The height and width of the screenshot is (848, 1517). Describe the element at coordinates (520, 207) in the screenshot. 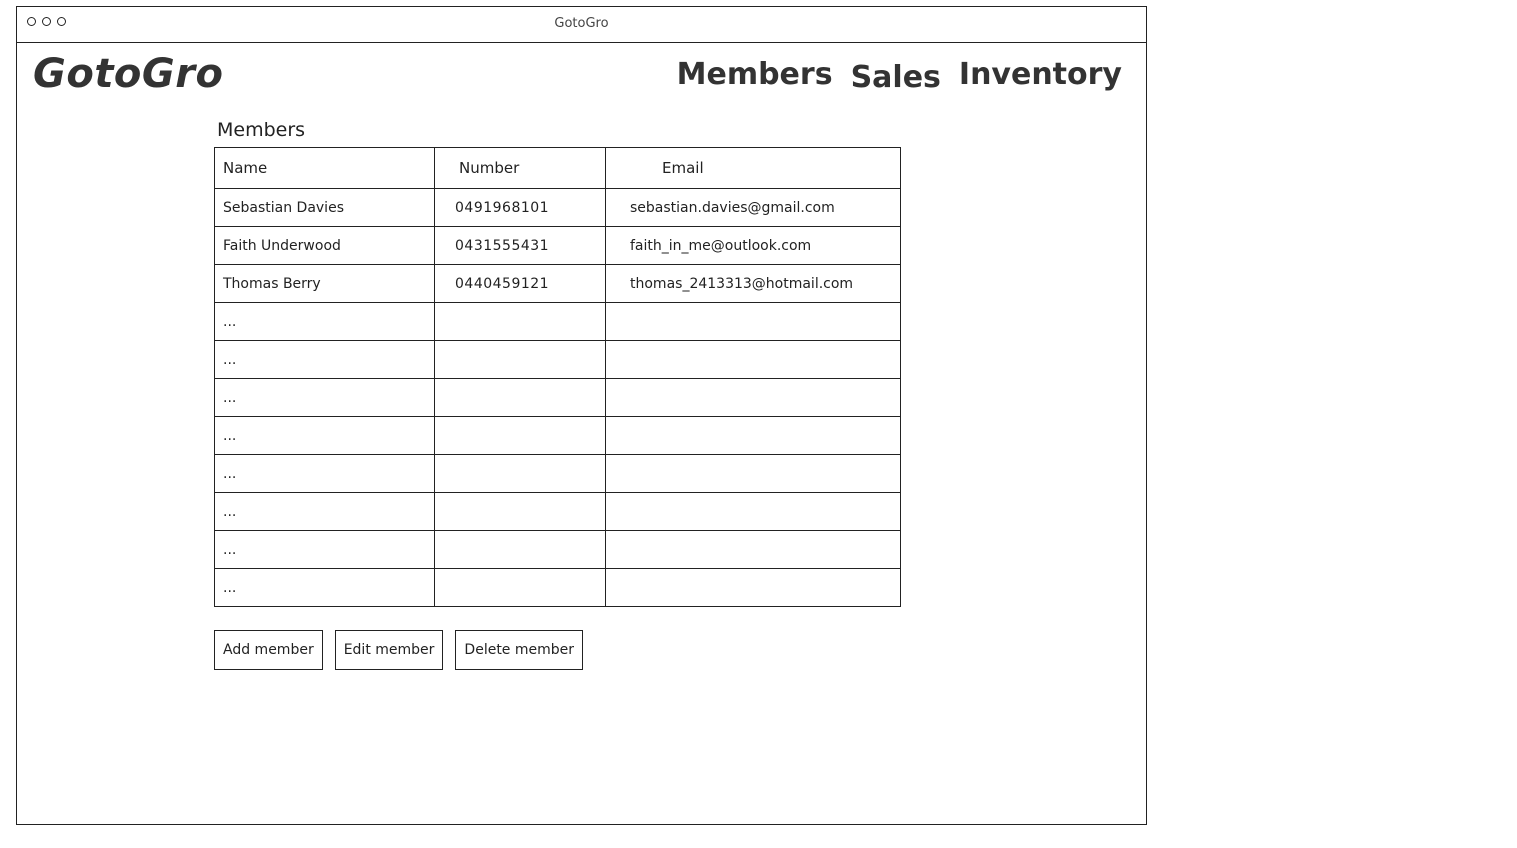

I see `cell-number: 0491968101` at that location.